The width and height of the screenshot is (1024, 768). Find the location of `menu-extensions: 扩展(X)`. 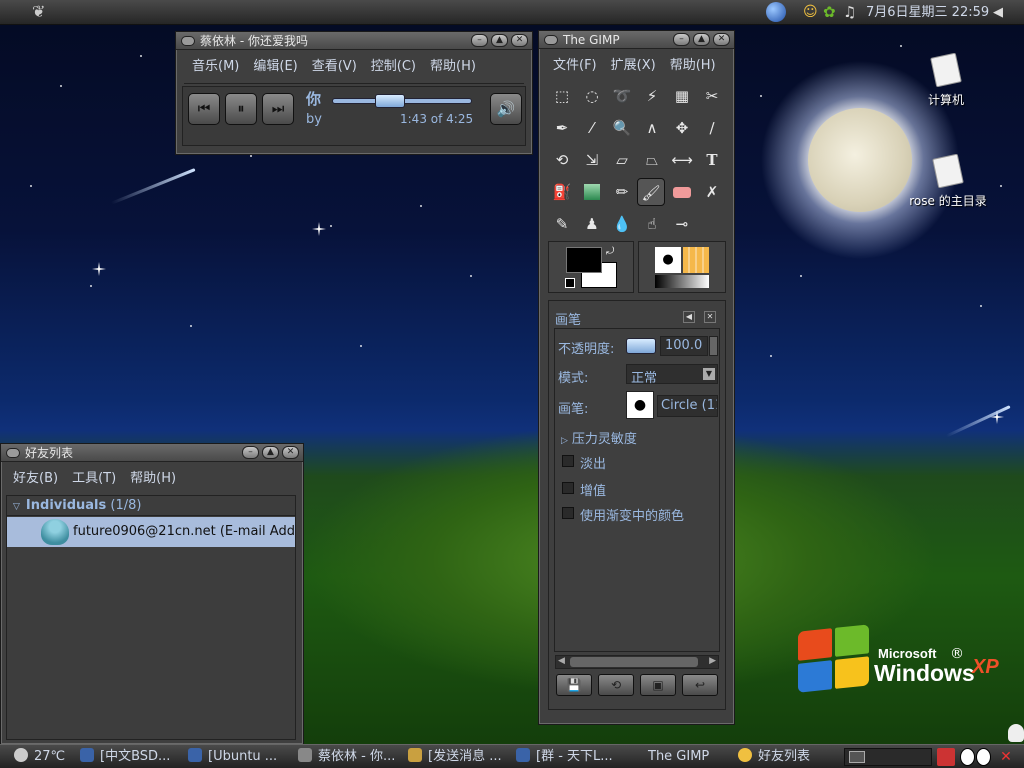

menu-extensions: 扩展(X) is located at coordinates (633, 63).